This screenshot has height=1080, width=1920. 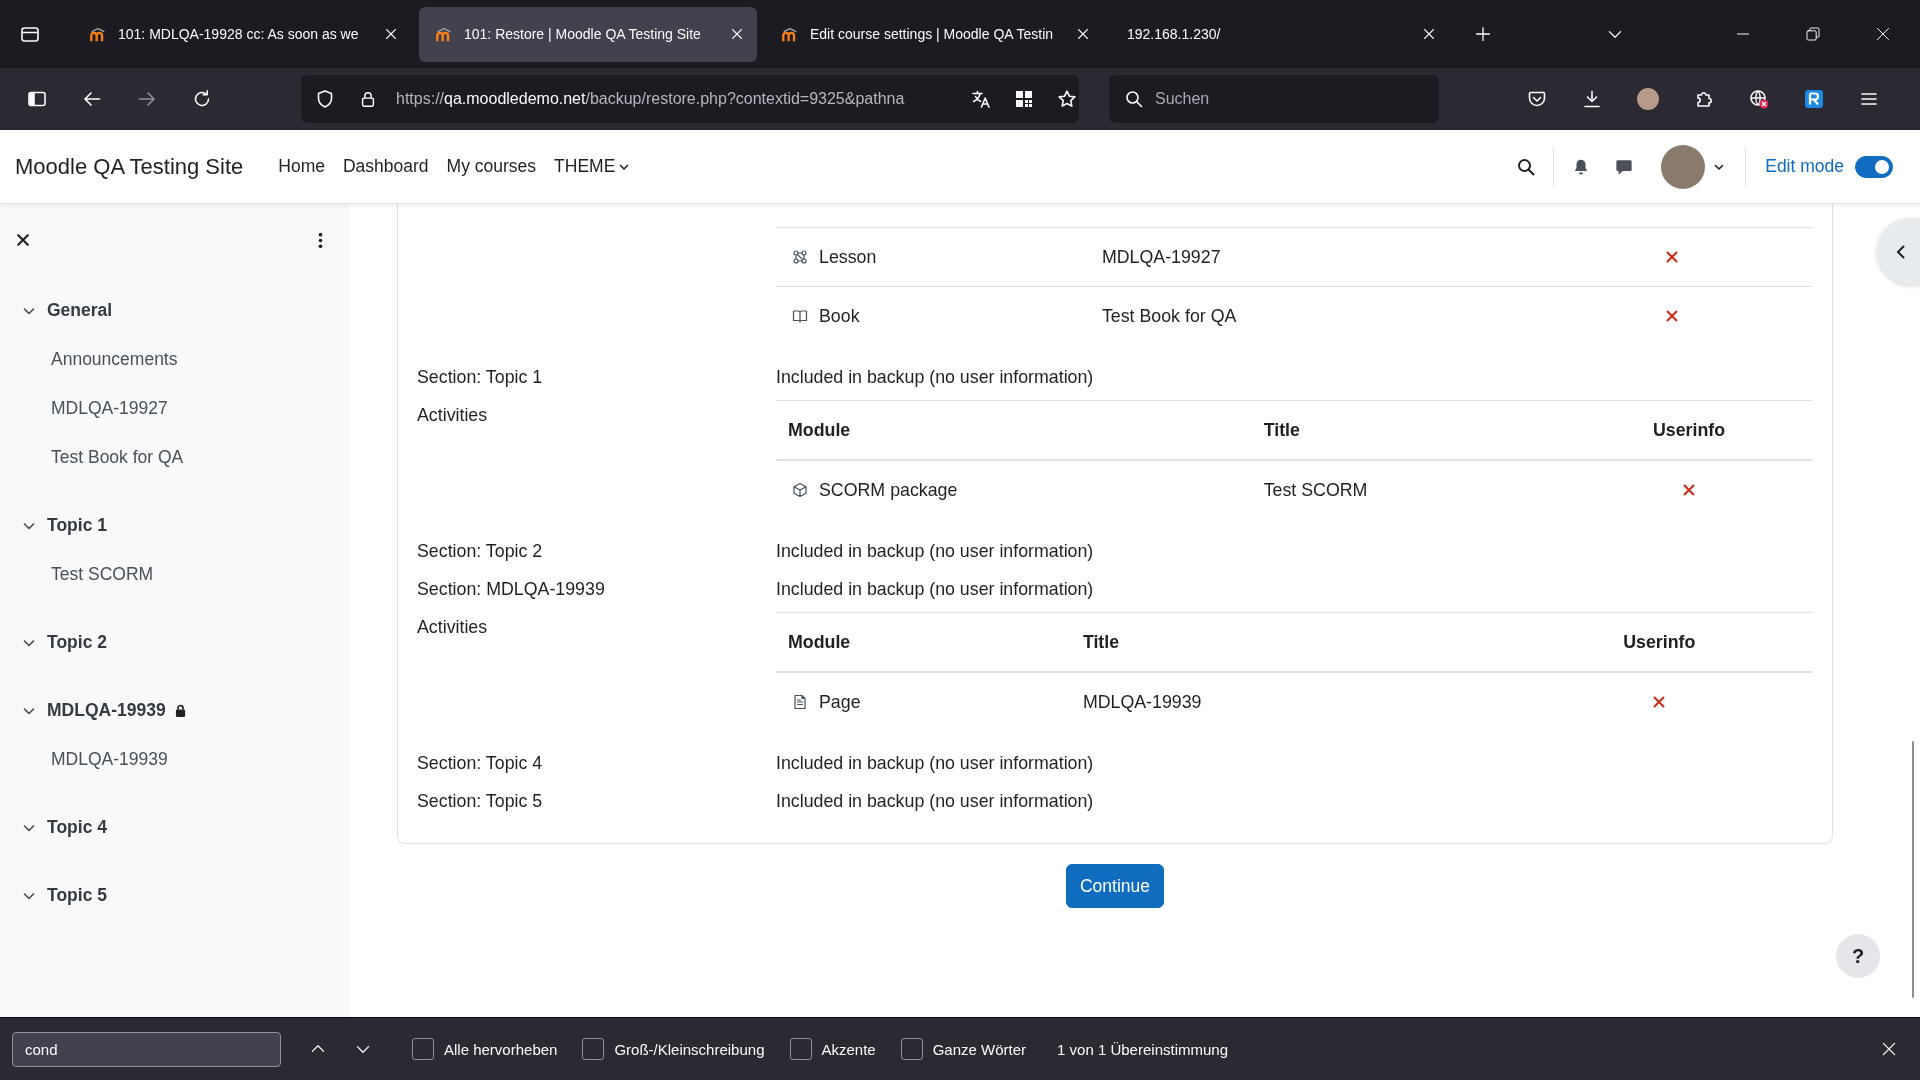 What do you see at coordinates (174, 408) in the screenshot?
I see `course-index-item: MDLQA-19927` at bounding box center [174, 408].